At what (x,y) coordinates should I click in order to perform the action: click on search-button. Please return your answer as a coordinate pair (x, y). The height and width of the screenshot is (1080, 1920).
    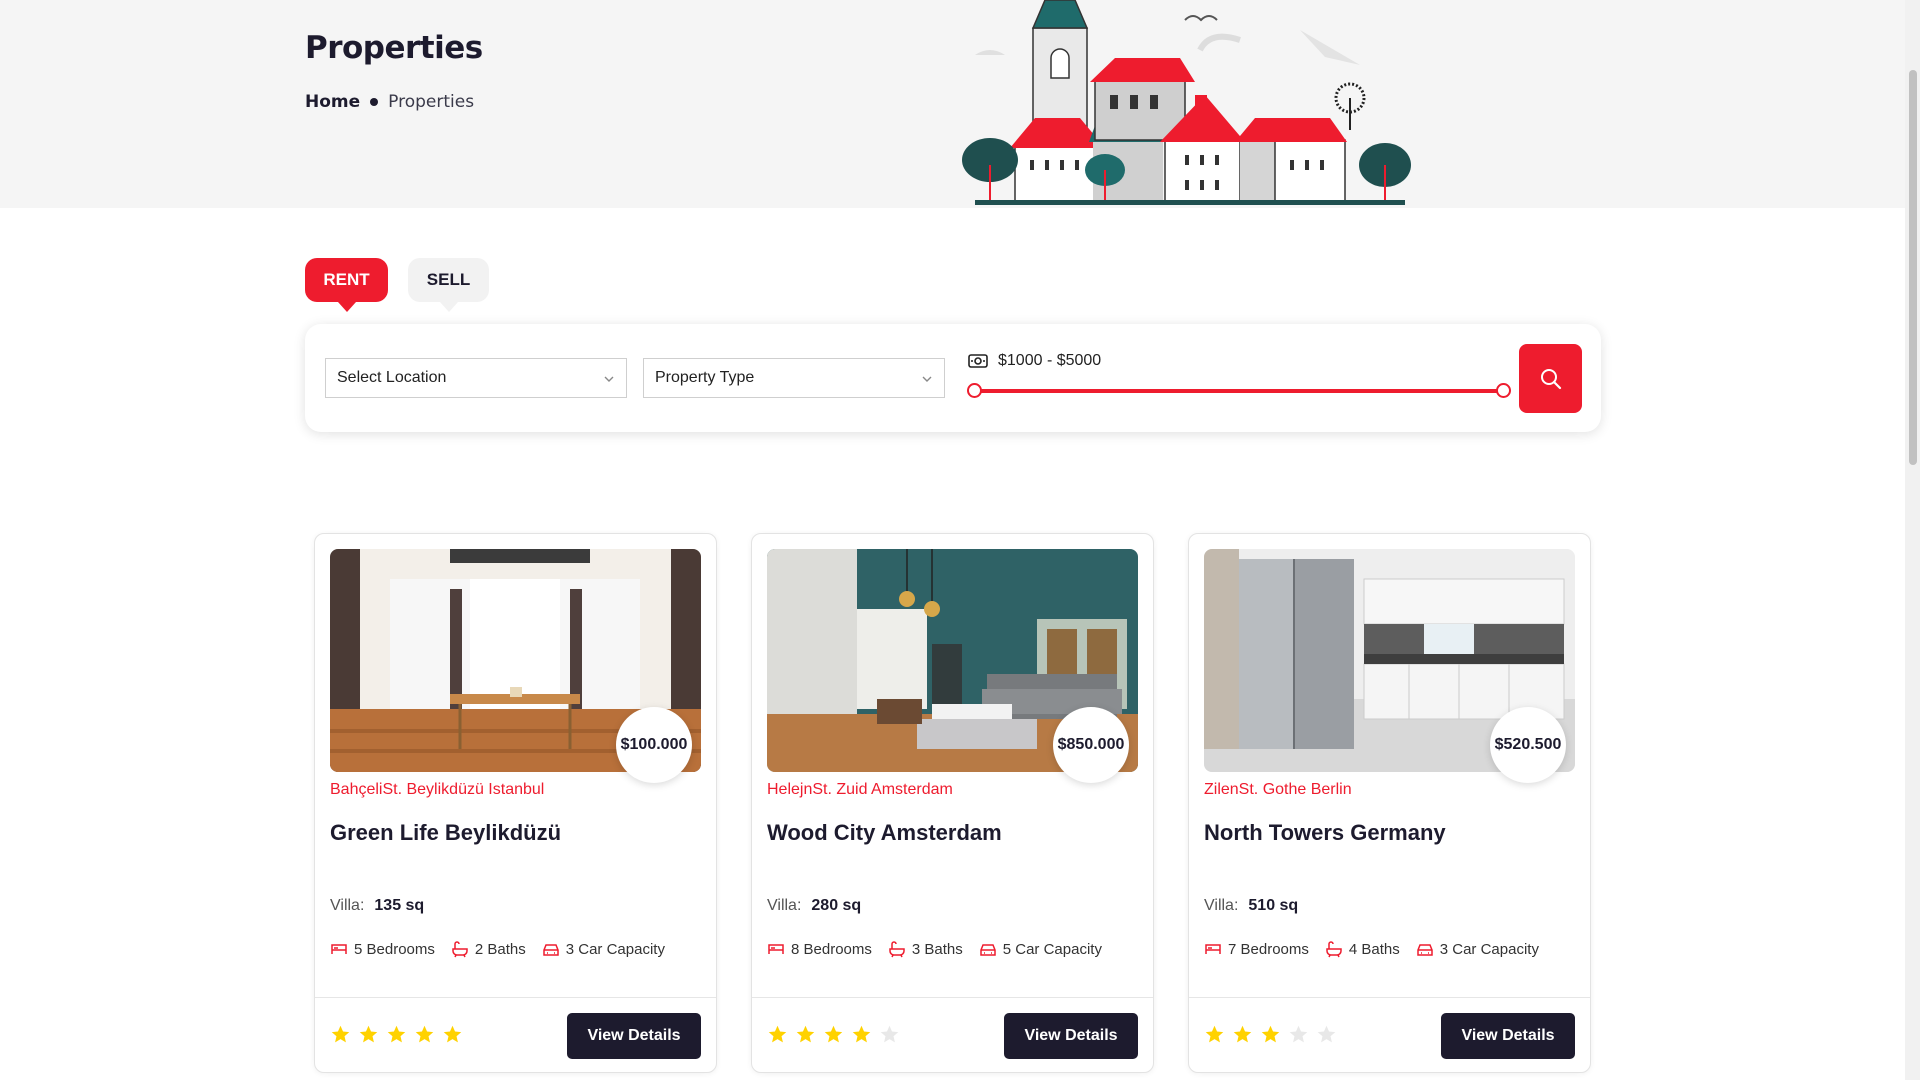
    Looking at the image, I should click on (1550, 378).